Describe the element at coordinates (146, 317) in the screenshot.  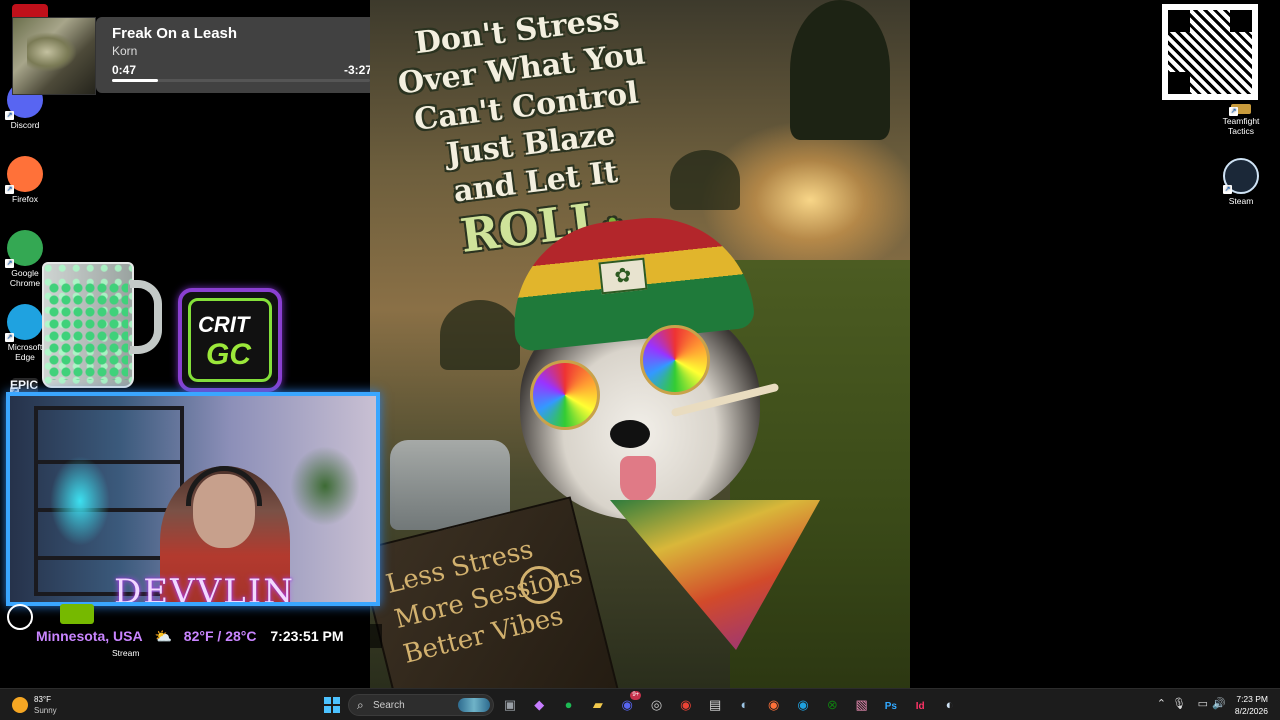
I see `mug-handle` at that location.